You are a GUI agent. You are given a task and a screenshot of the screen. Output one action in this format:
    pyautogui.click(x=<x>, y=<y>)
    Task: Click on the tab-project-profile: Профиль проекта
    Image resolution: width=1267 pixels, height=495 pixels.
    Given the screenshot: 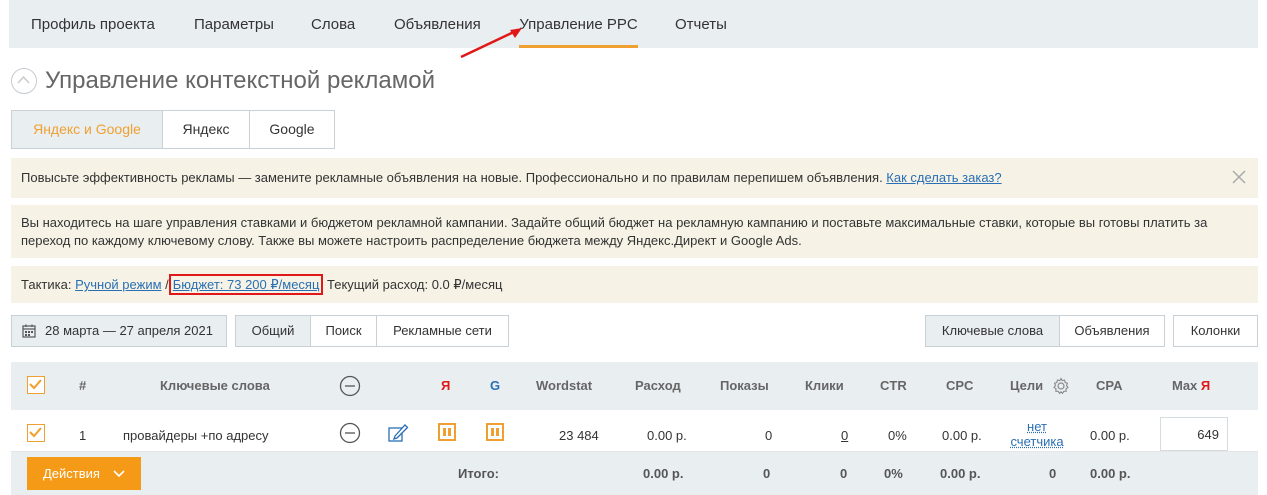 What is the action you would take?
    pyautogui.click(x=93, y=24)
    